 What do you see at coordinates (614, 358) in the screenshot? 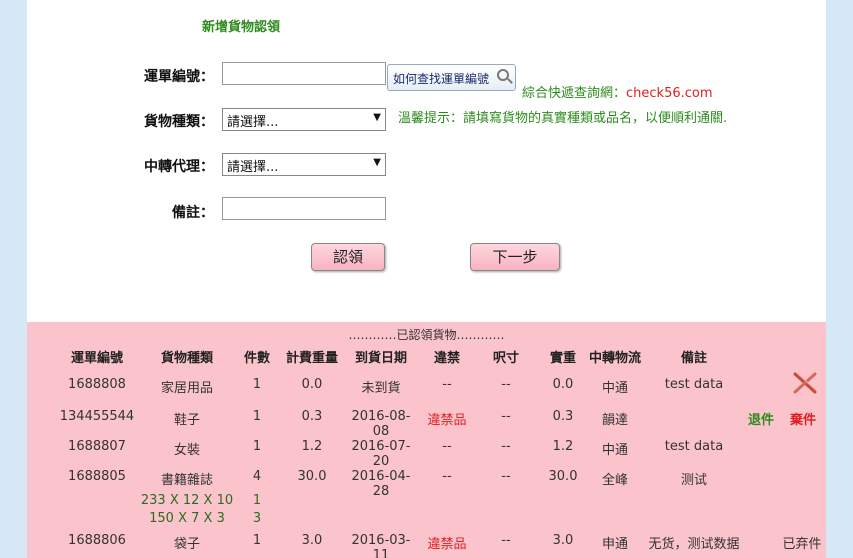
I see `header-logistics: 中轉物流` at bounding box center [614, 358].